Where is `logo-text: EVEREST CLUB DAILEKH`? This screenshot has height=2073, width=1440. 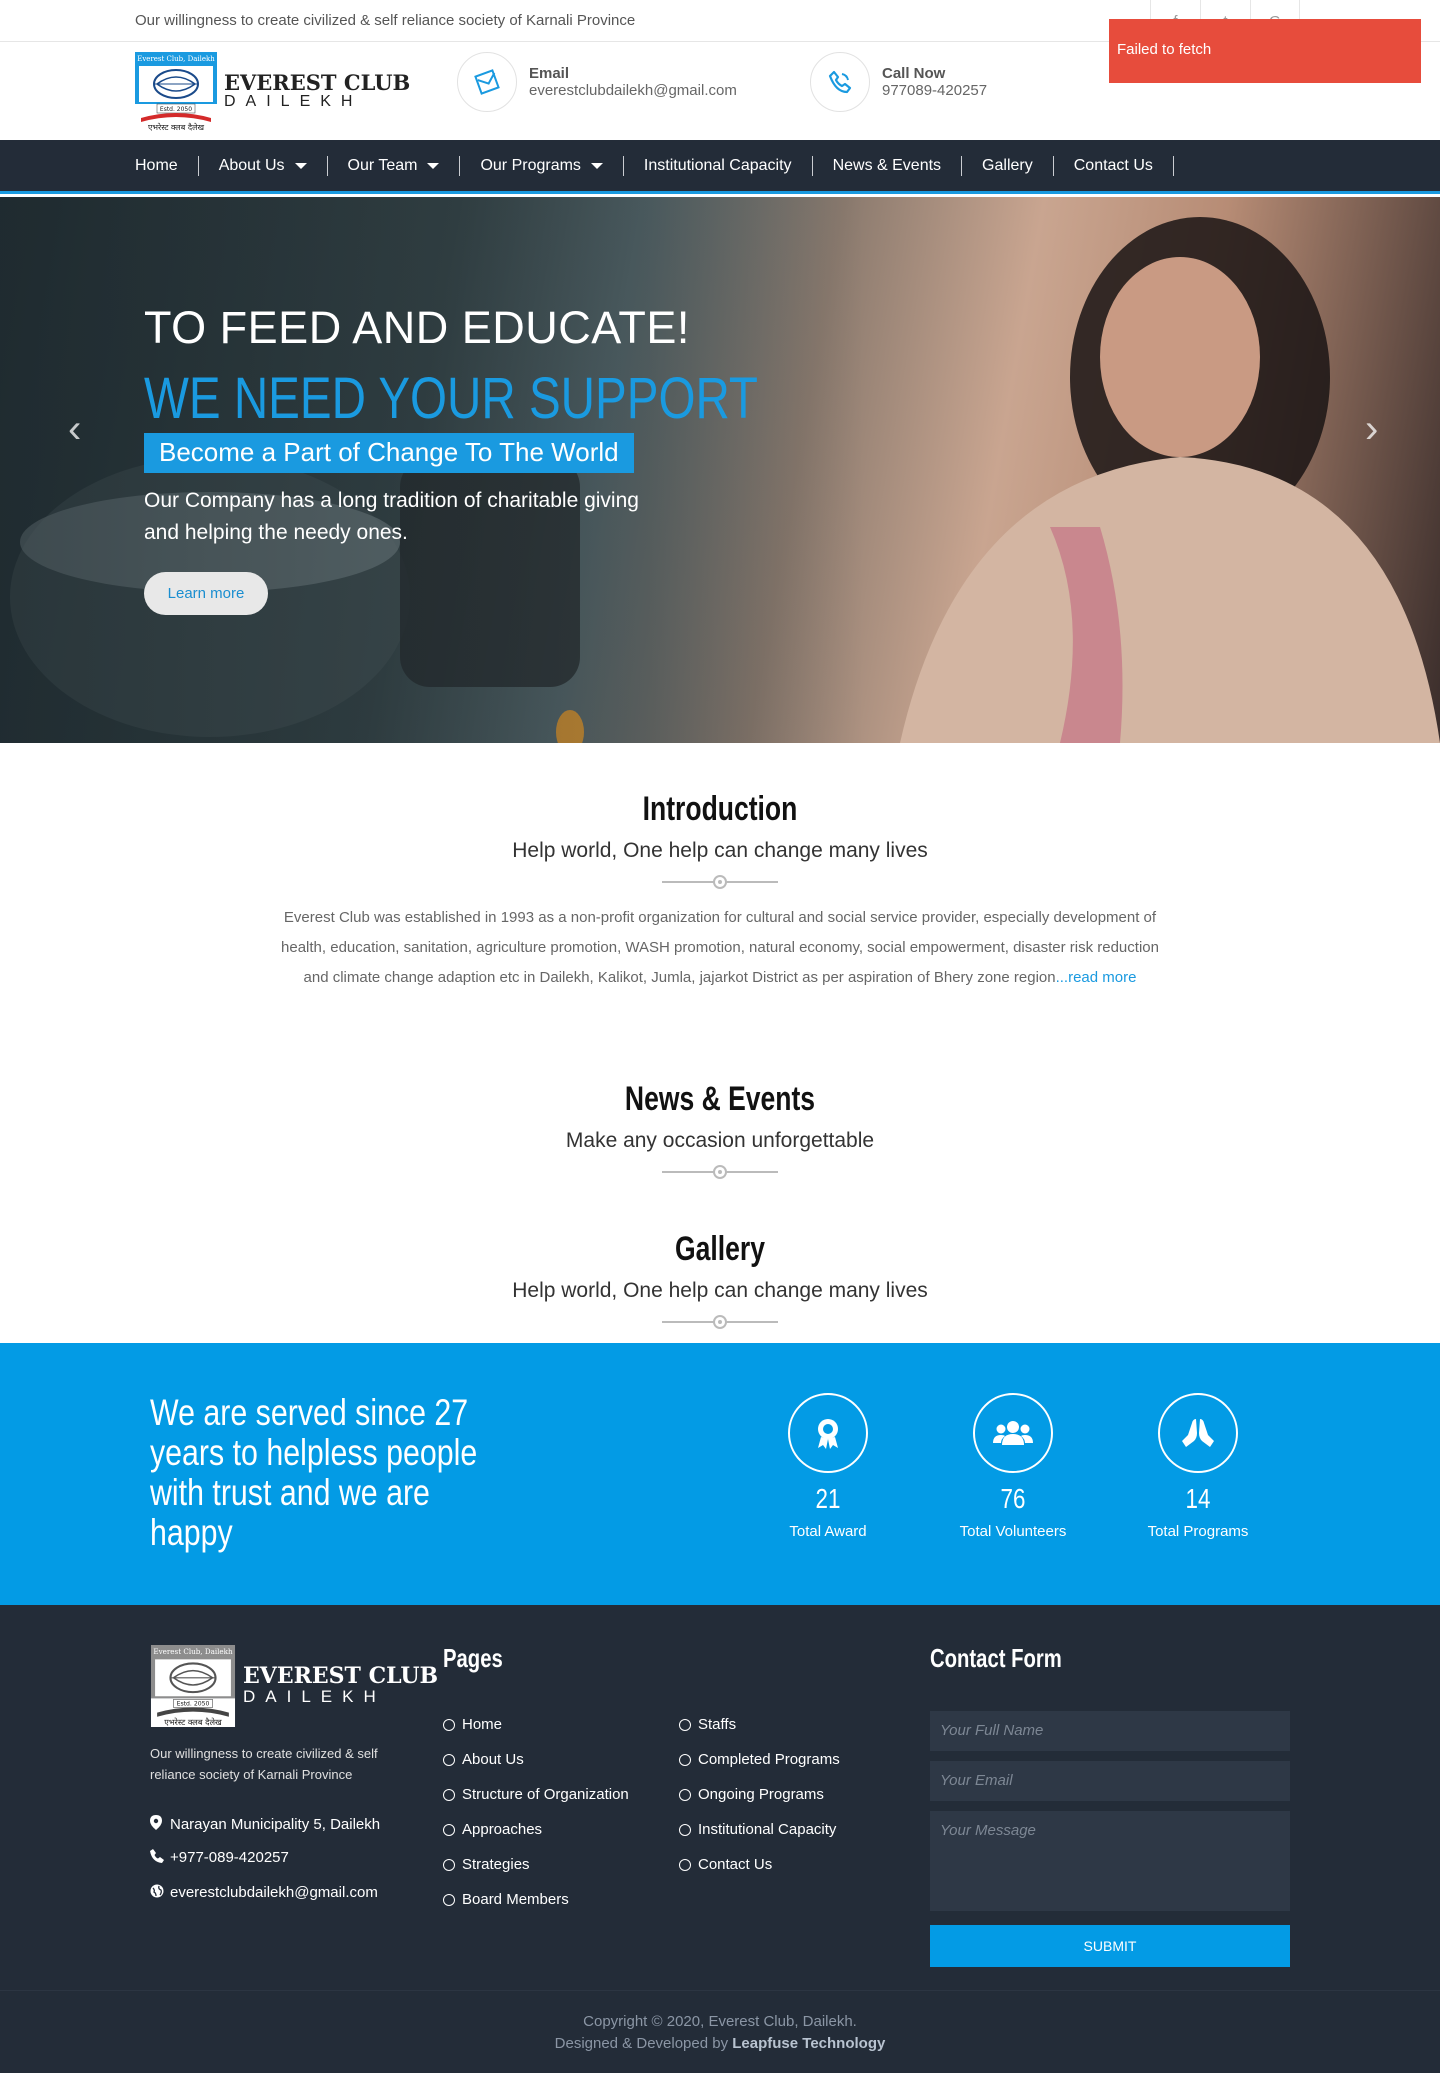 logo-text: EVEREST CLUB DAILEKH is located at coordinates (317, 90).